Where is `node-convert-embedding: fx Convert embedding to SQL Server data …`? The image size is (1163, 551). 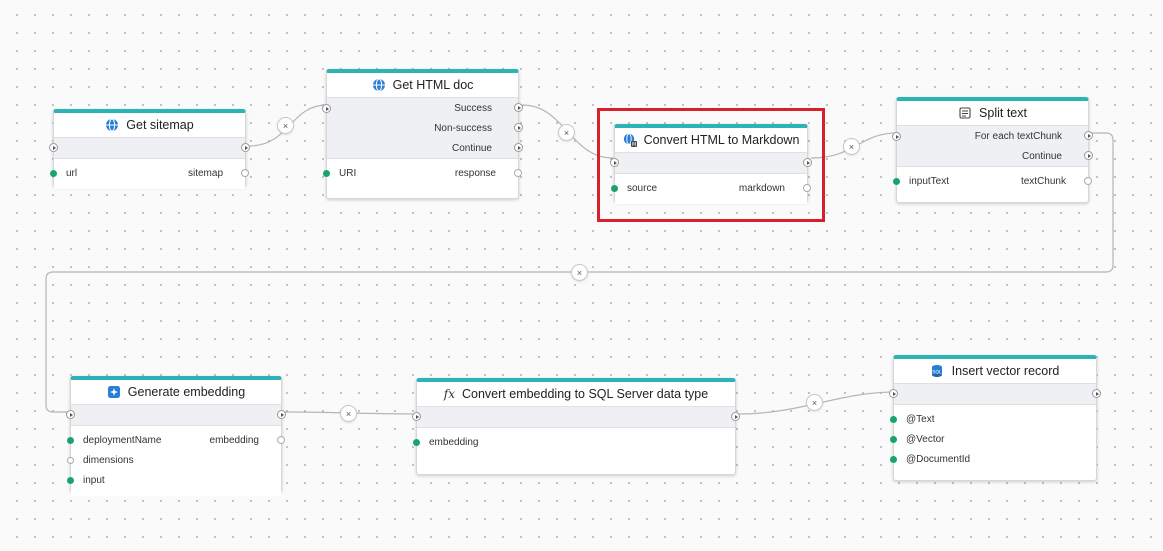
node-convert-embedding: fx Convert embedding to SQL Server data … is located at coordinates (576, 426).